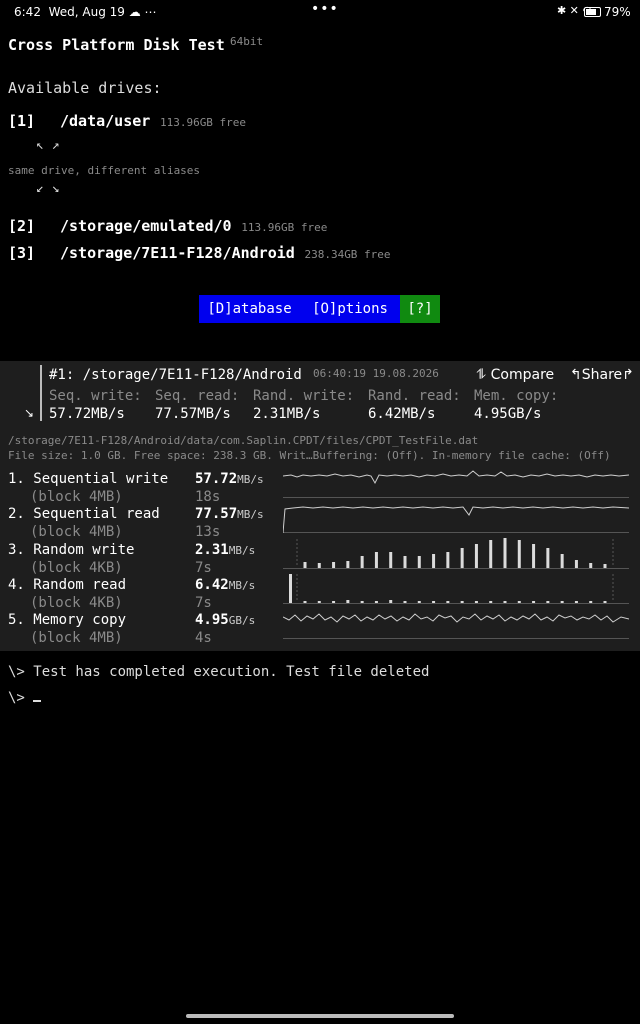  What do you see at coordinates (320, 1016) in the screenshot?
I see `home-indicator` at bounding box center [320, 1016].